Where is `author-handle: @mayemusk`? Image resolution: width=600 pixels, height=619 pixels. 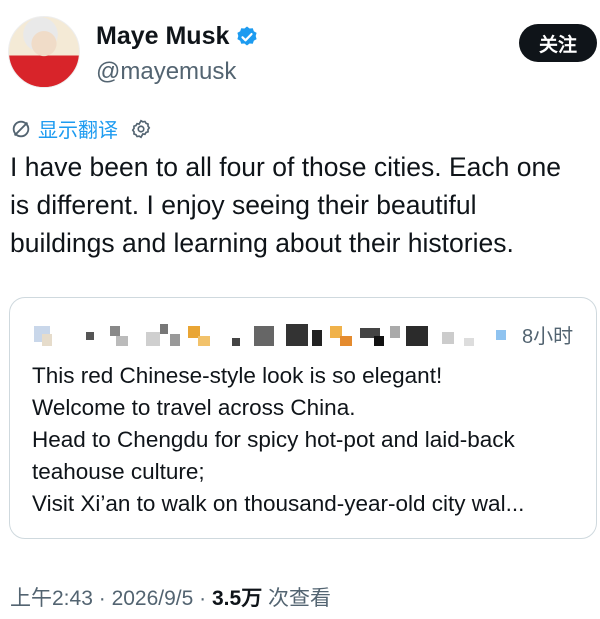
author-handle: @mayemusk is located at coordinates (166, 72).